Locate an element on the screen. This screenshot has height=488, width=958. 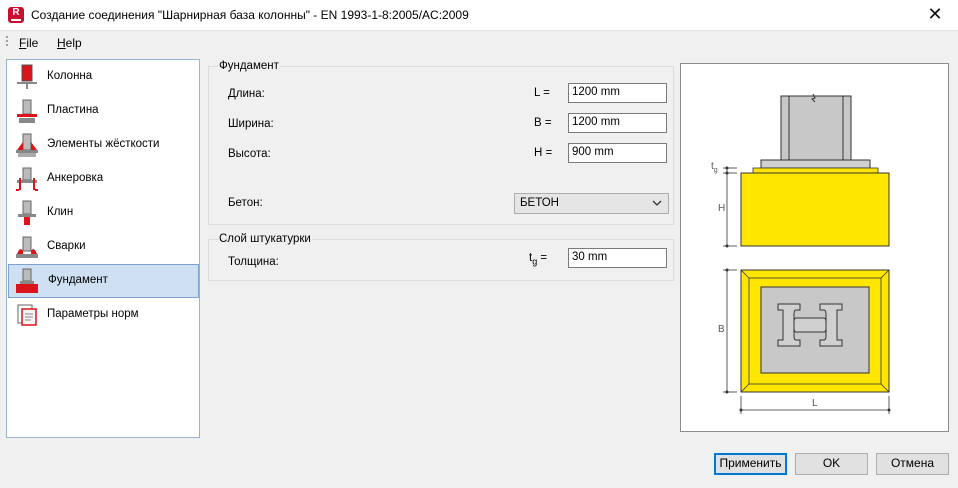
close-icon: ✕ is located at coordinates (935, 14).